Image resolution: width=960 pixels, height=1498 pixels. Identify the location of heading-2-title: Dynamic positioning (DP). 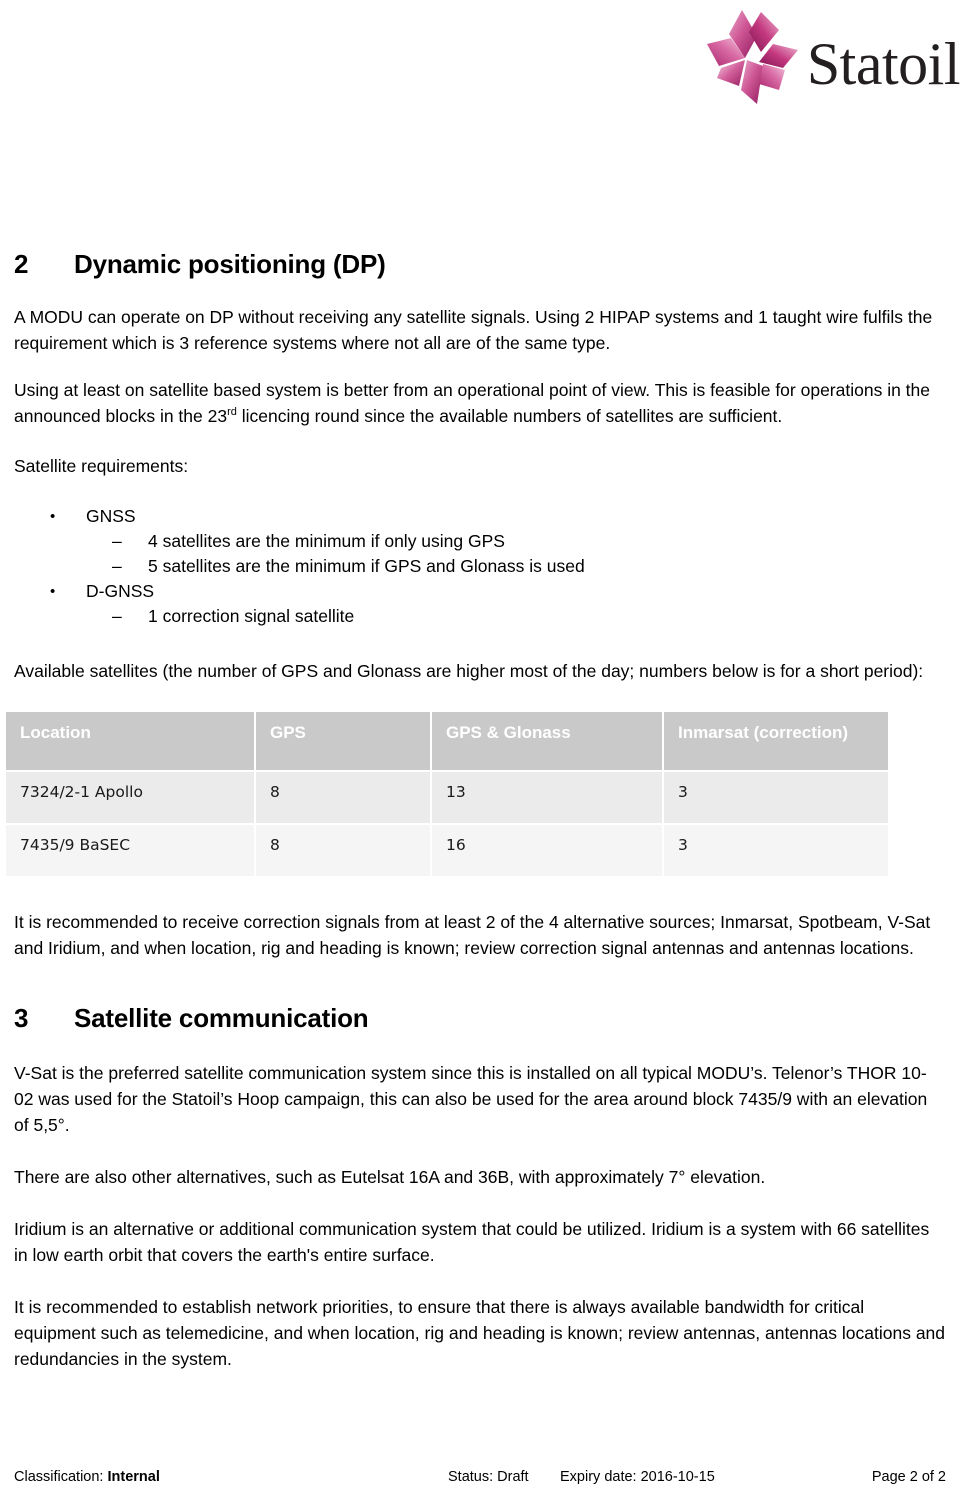
(230, 264).